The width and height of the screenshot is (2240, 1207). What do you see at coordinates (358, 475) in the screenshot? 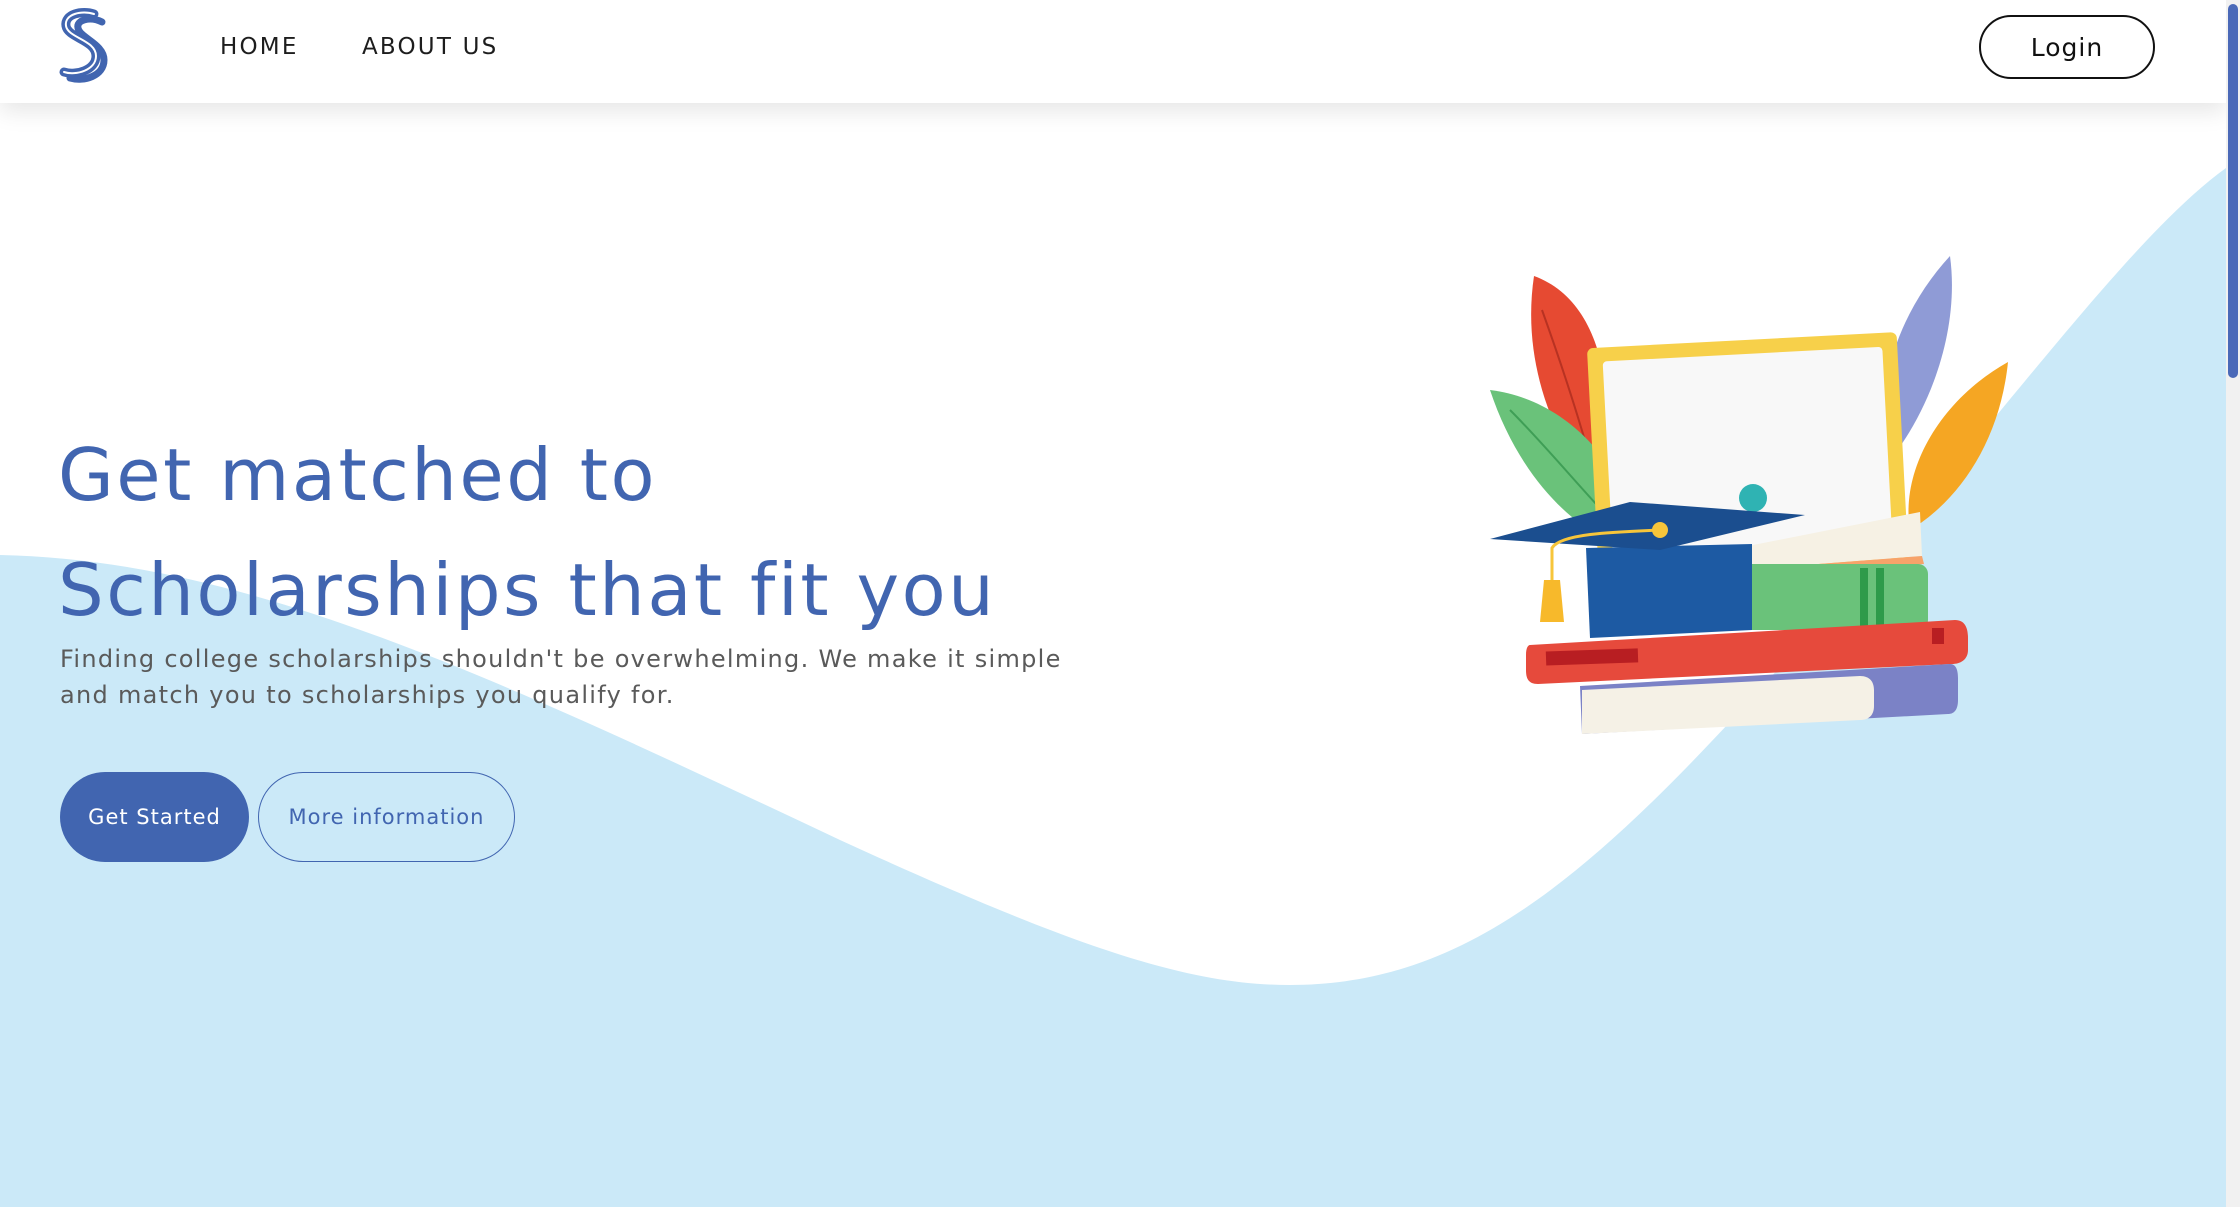
I see `hero-title-line-1: Get matched to` at bounding box center [358, 475].